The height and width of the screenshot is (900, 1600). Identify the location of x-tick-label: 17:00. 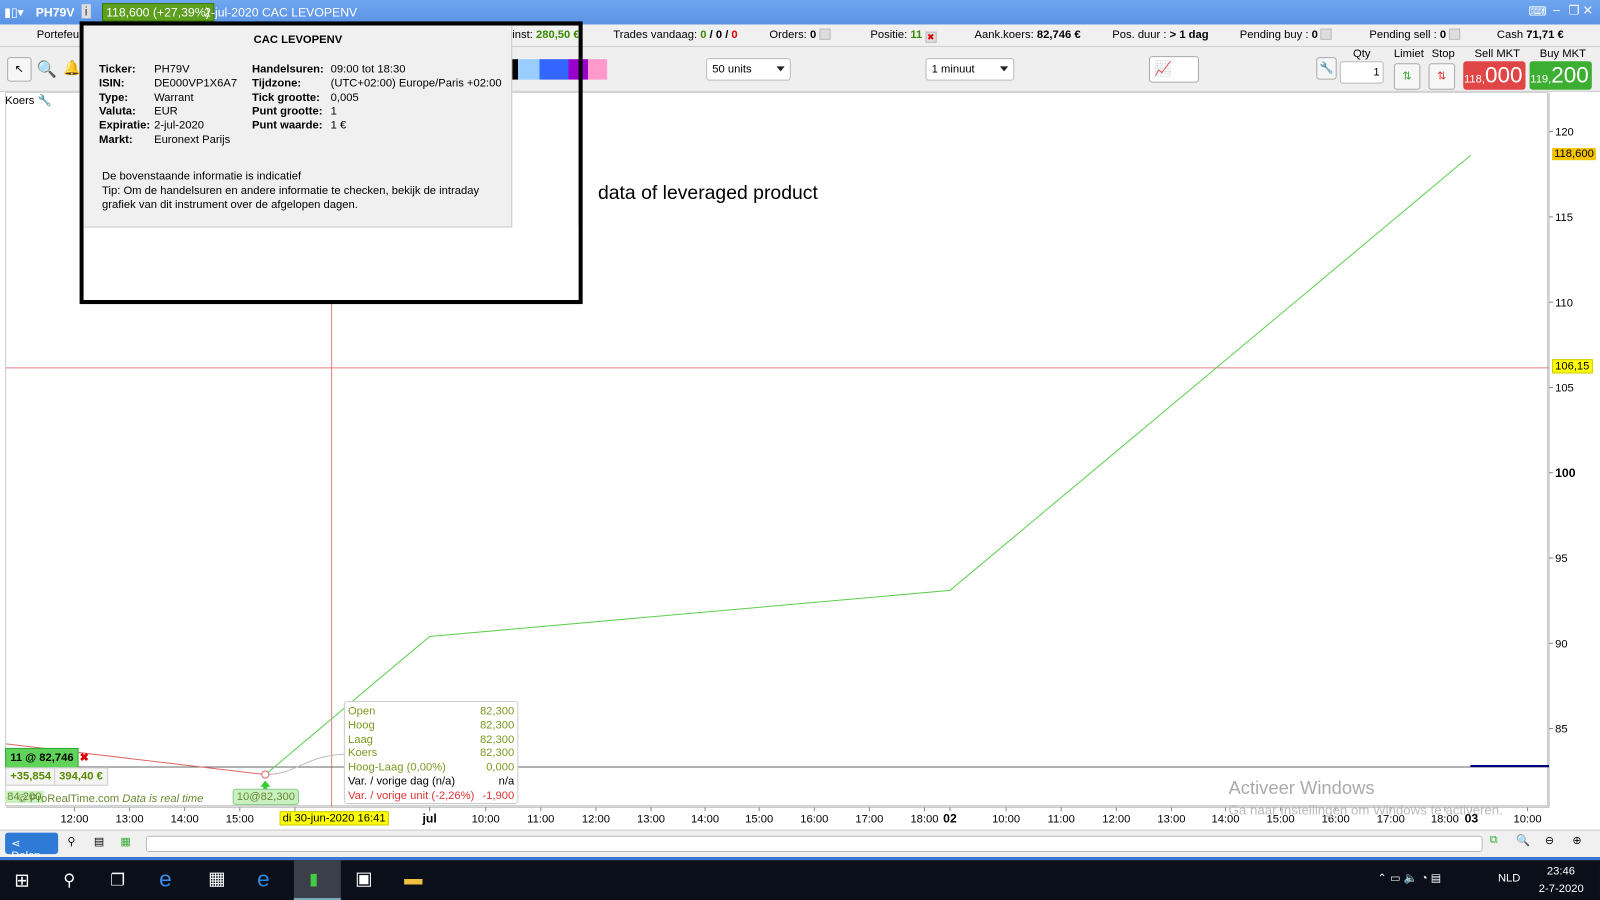
(869, 819).